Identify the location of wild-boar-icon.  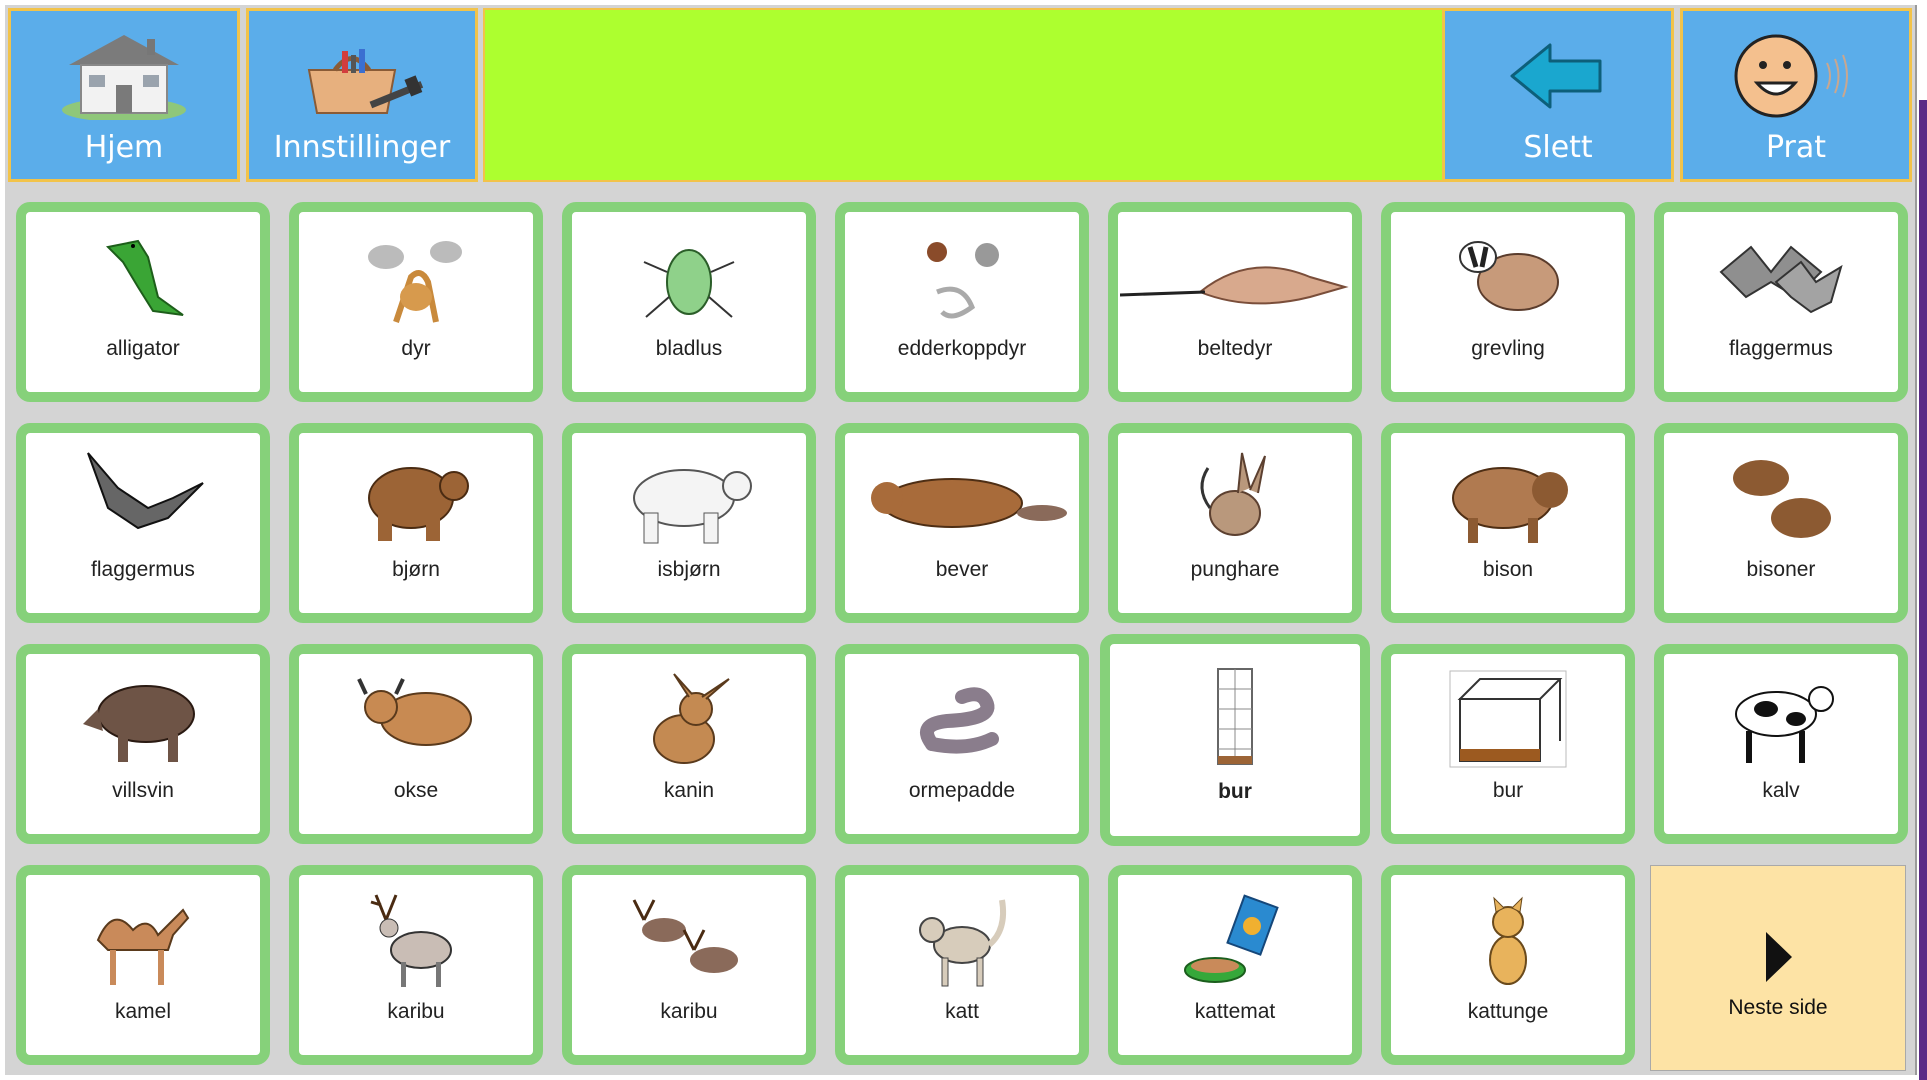
(143, 719).